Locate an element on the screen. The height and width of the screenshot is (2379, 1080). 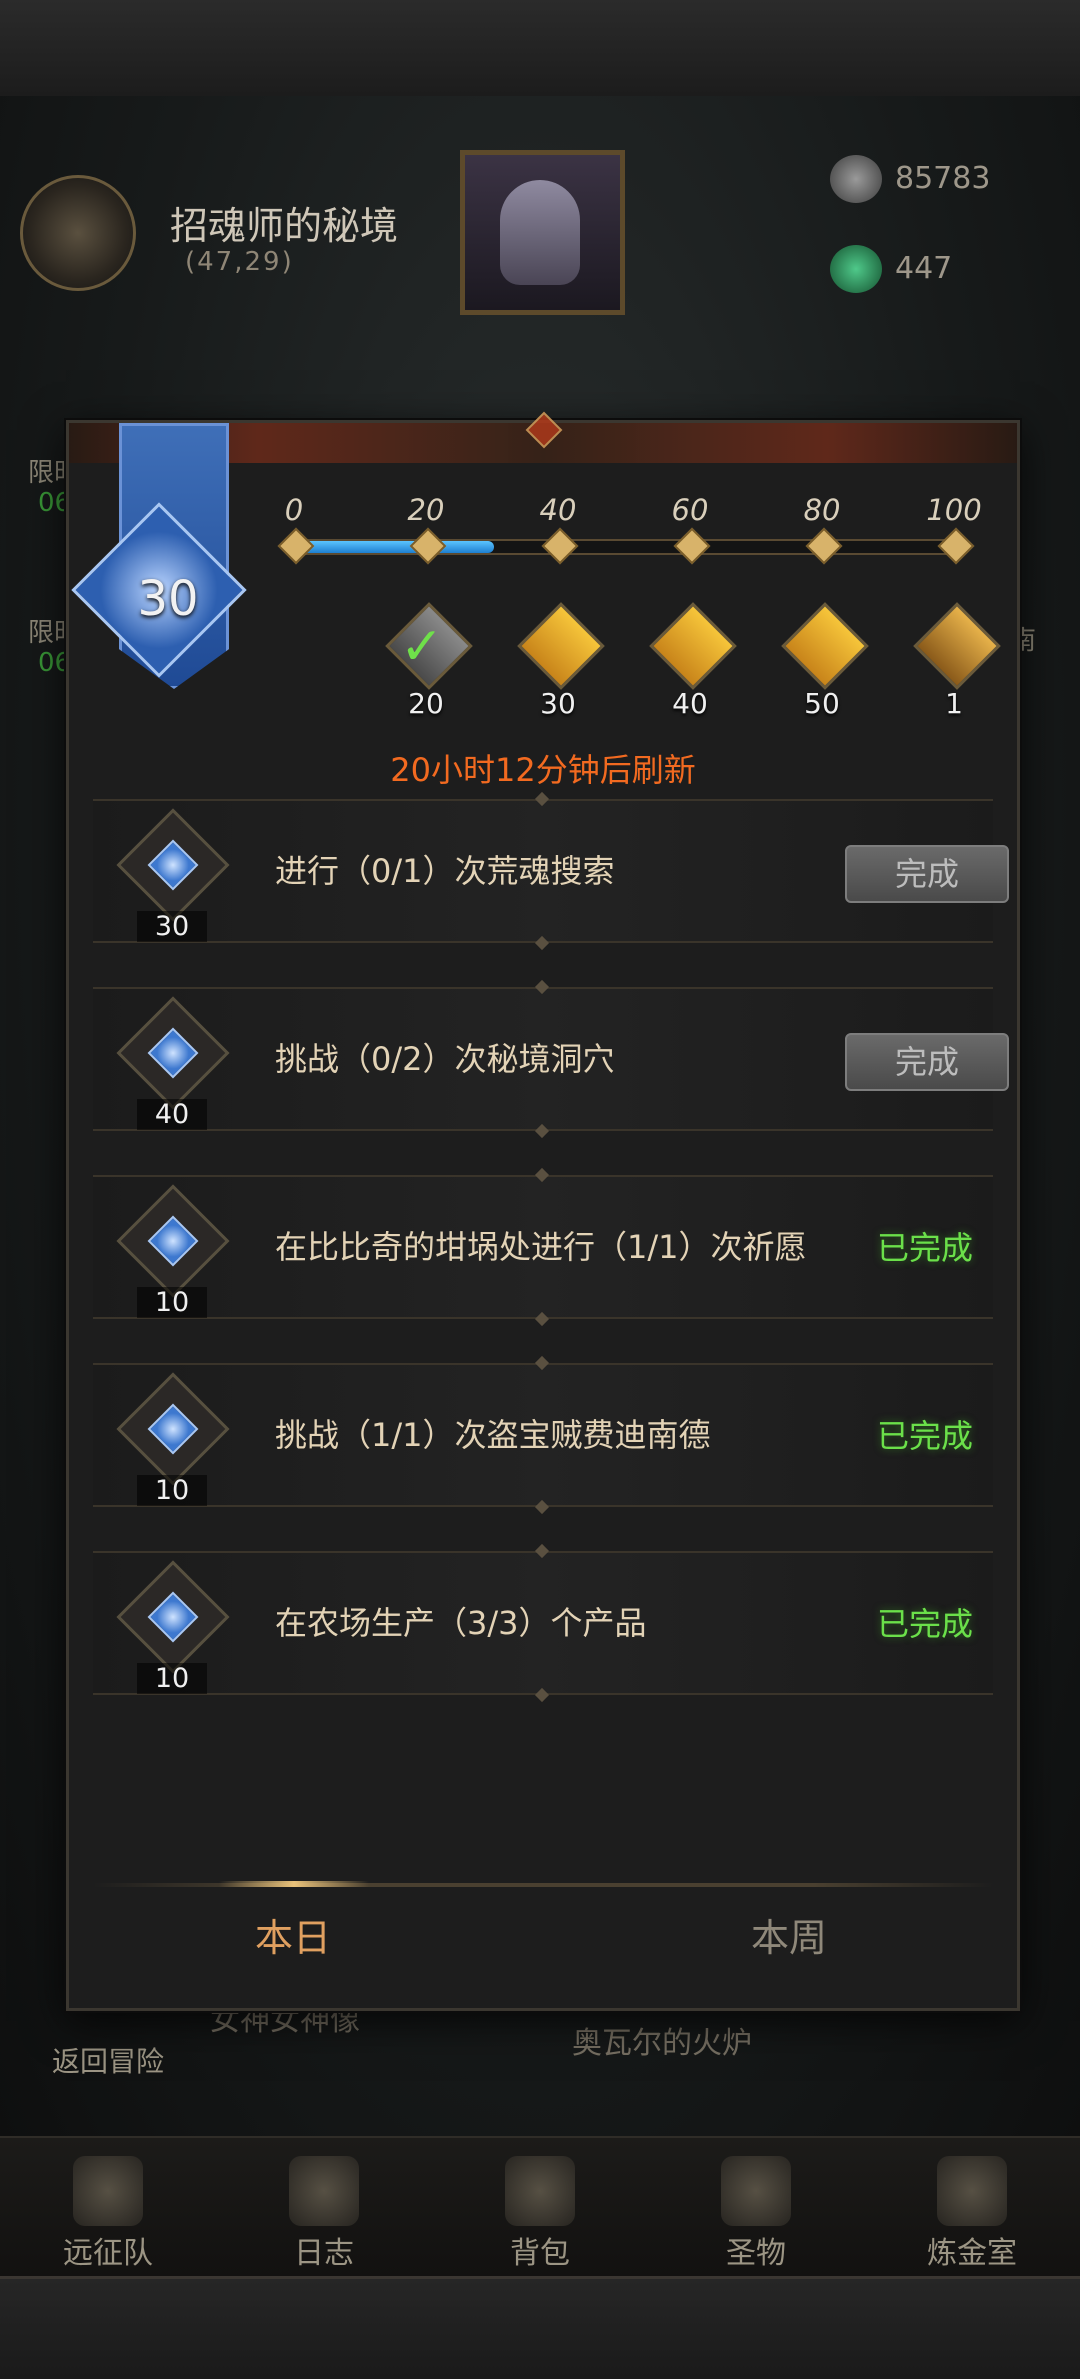
nav-item-journal: 日志 is located at coordinates (324, 2208).